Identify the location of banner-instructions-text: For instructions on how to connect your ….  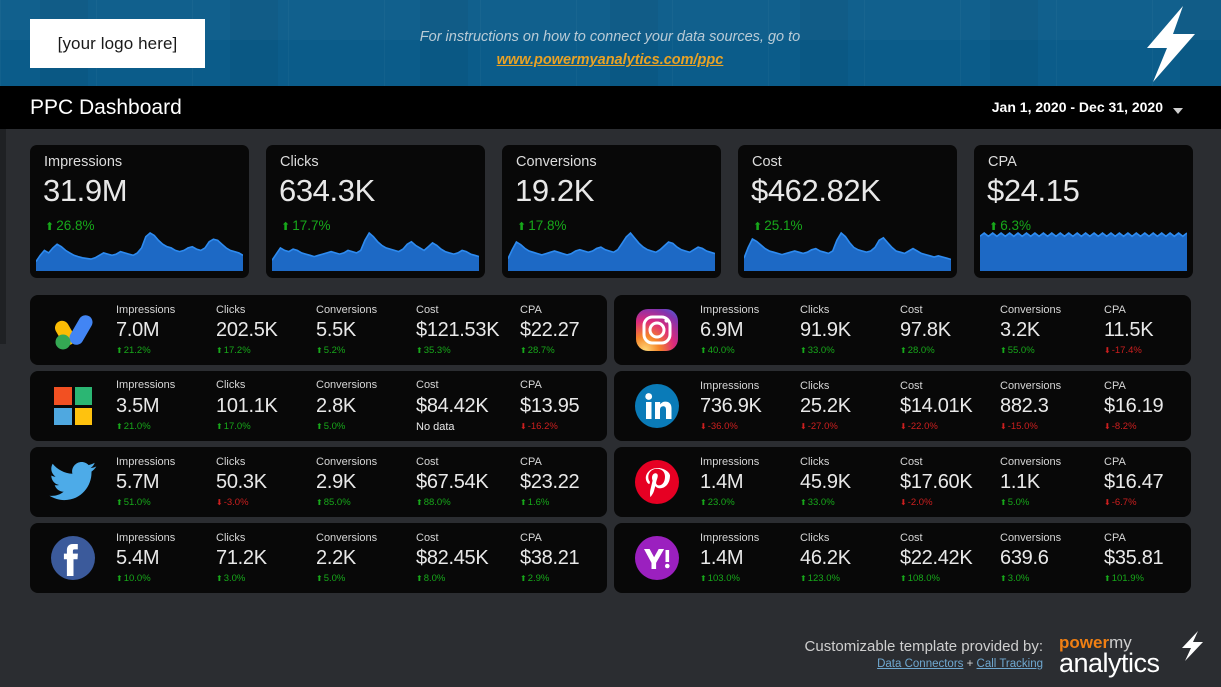
(610, 37).